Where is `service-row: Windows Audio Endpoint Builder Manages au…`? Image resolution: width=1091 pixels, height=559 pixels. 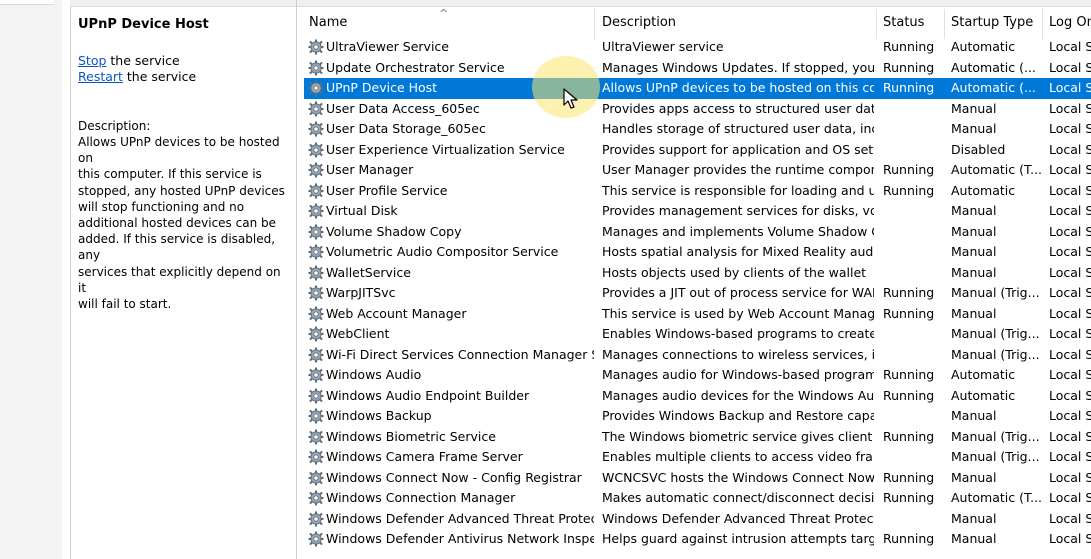
service-row: Windows Audio Endpoint Builder Manages au… is located at coordinates (697, 396).